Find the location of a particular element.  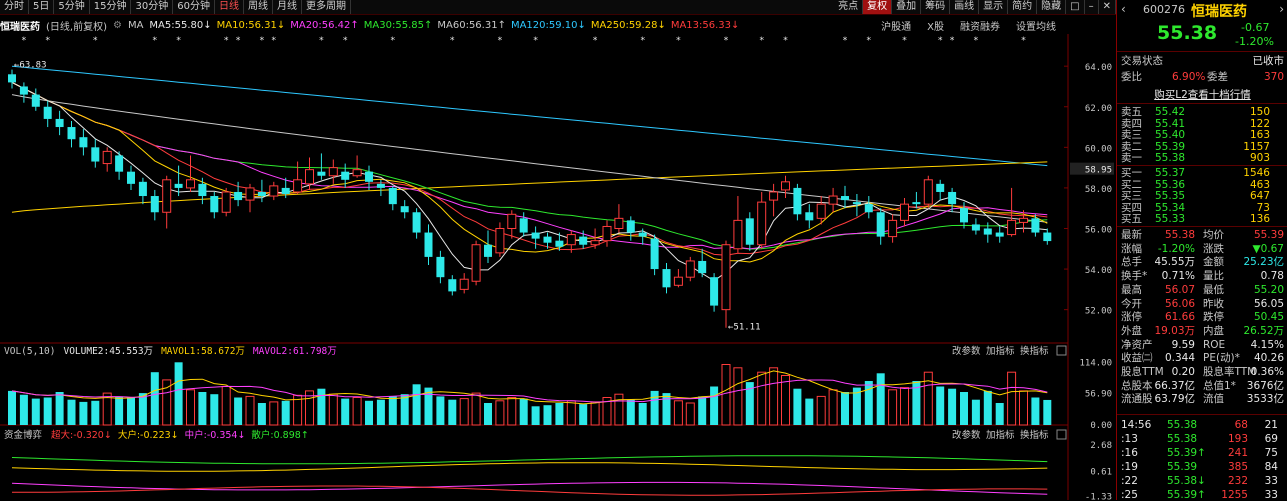

minus-icon: – is located at coordinates (1092, 7).